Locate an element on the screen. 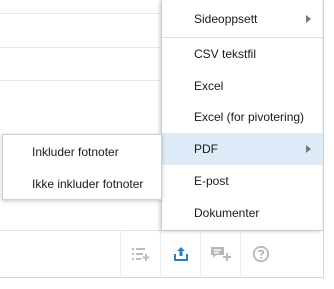 This screenshot has width=334, height=289. comment-add-icon is located at coordinates (220, 254).